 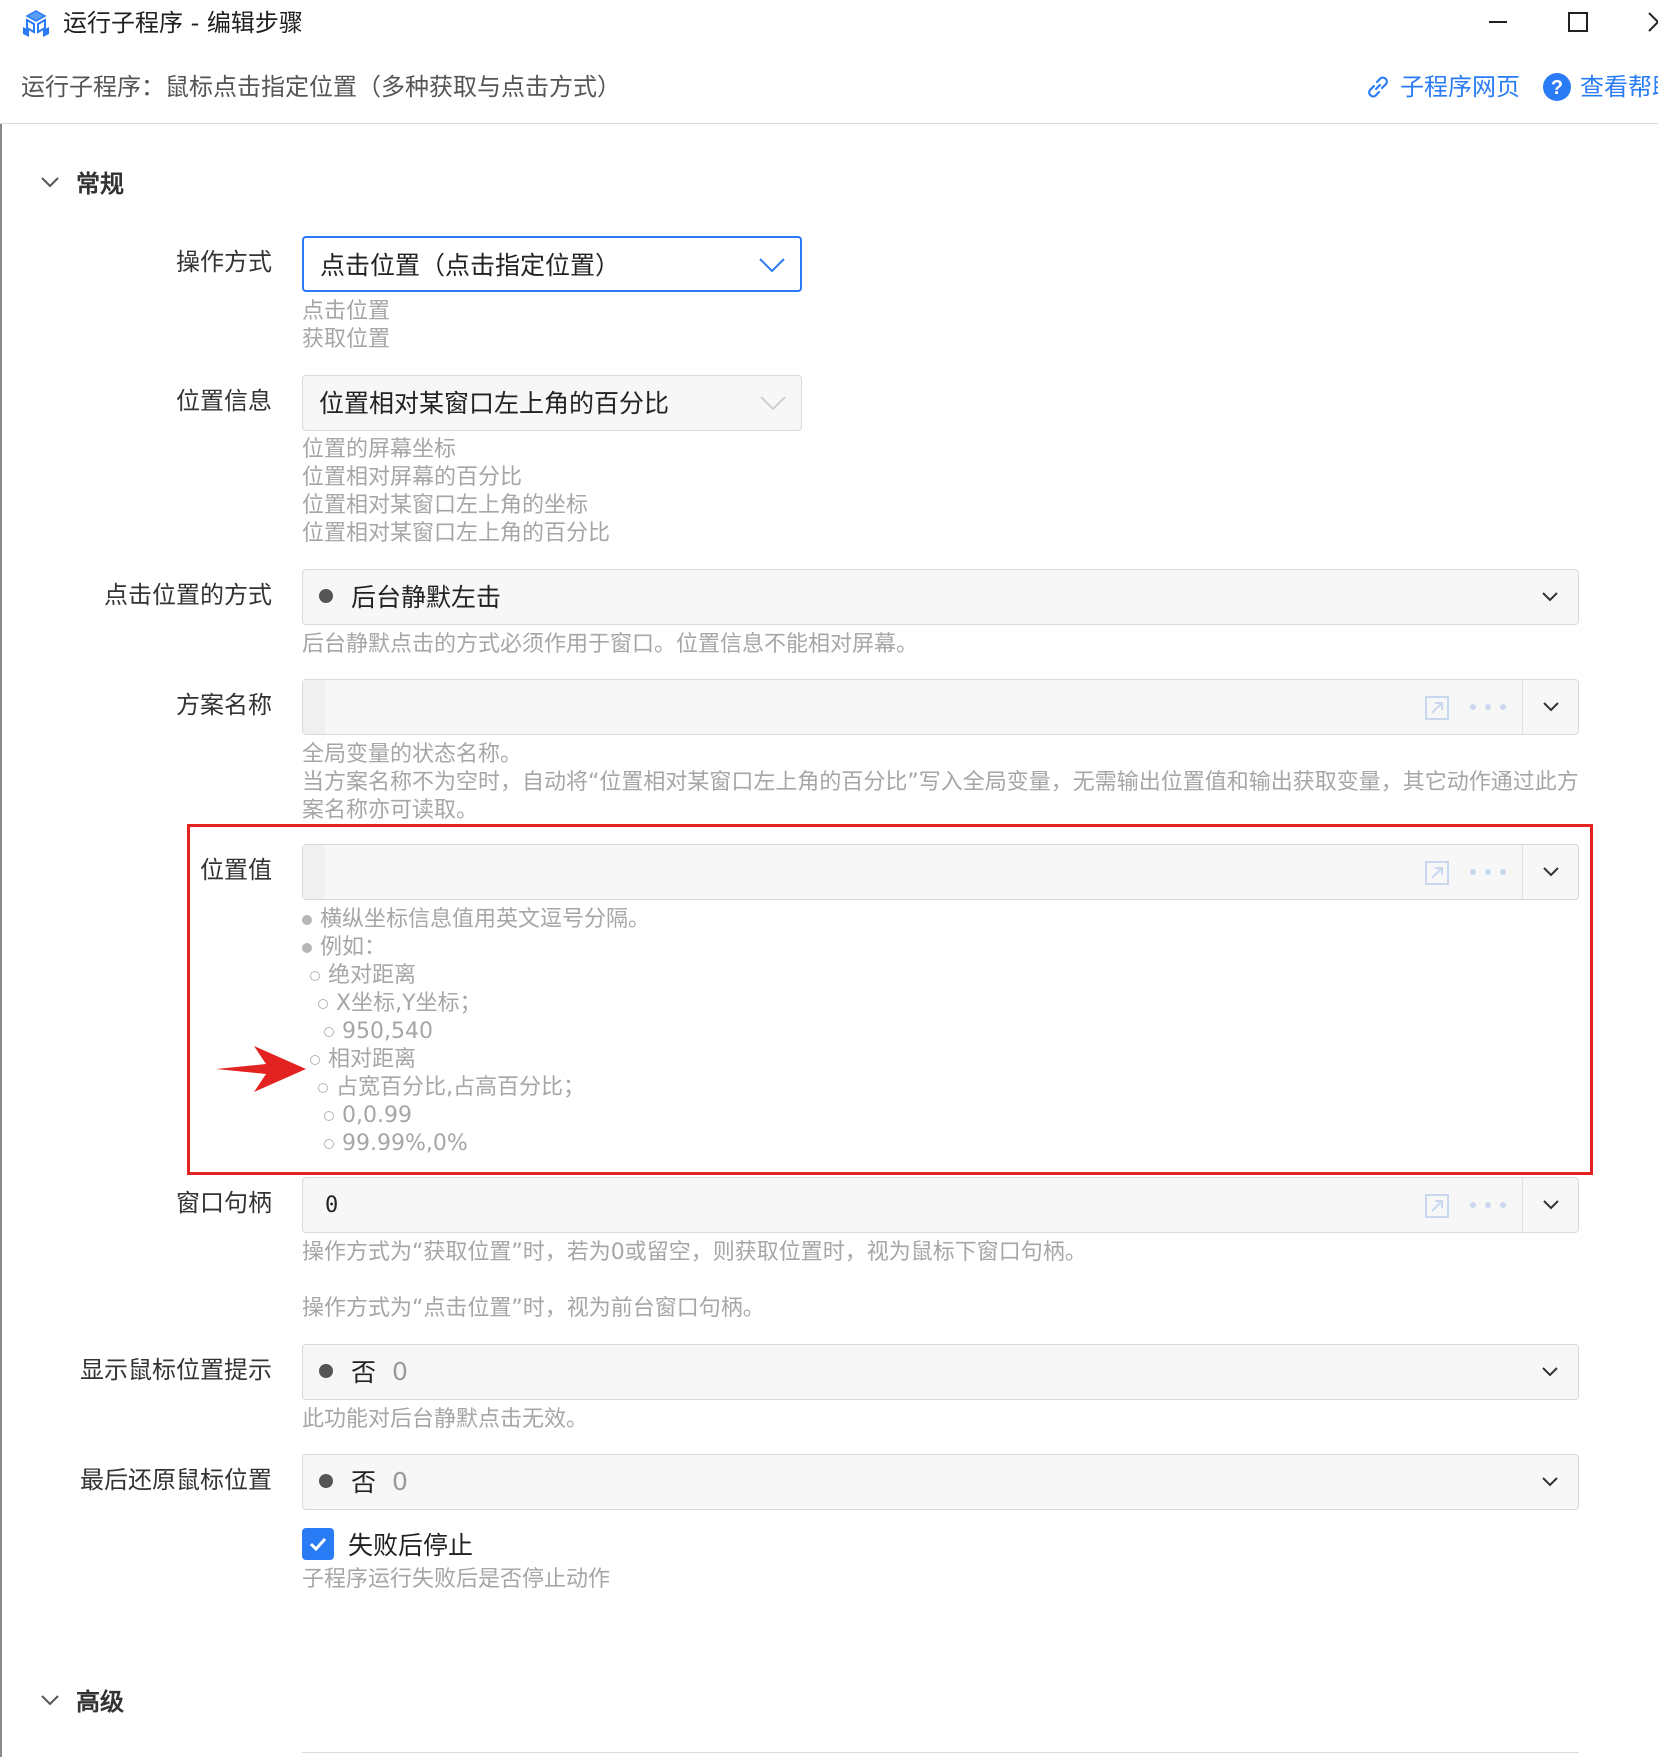 I want to click on red-arrow-annotation, so click(x=261, y=1069).